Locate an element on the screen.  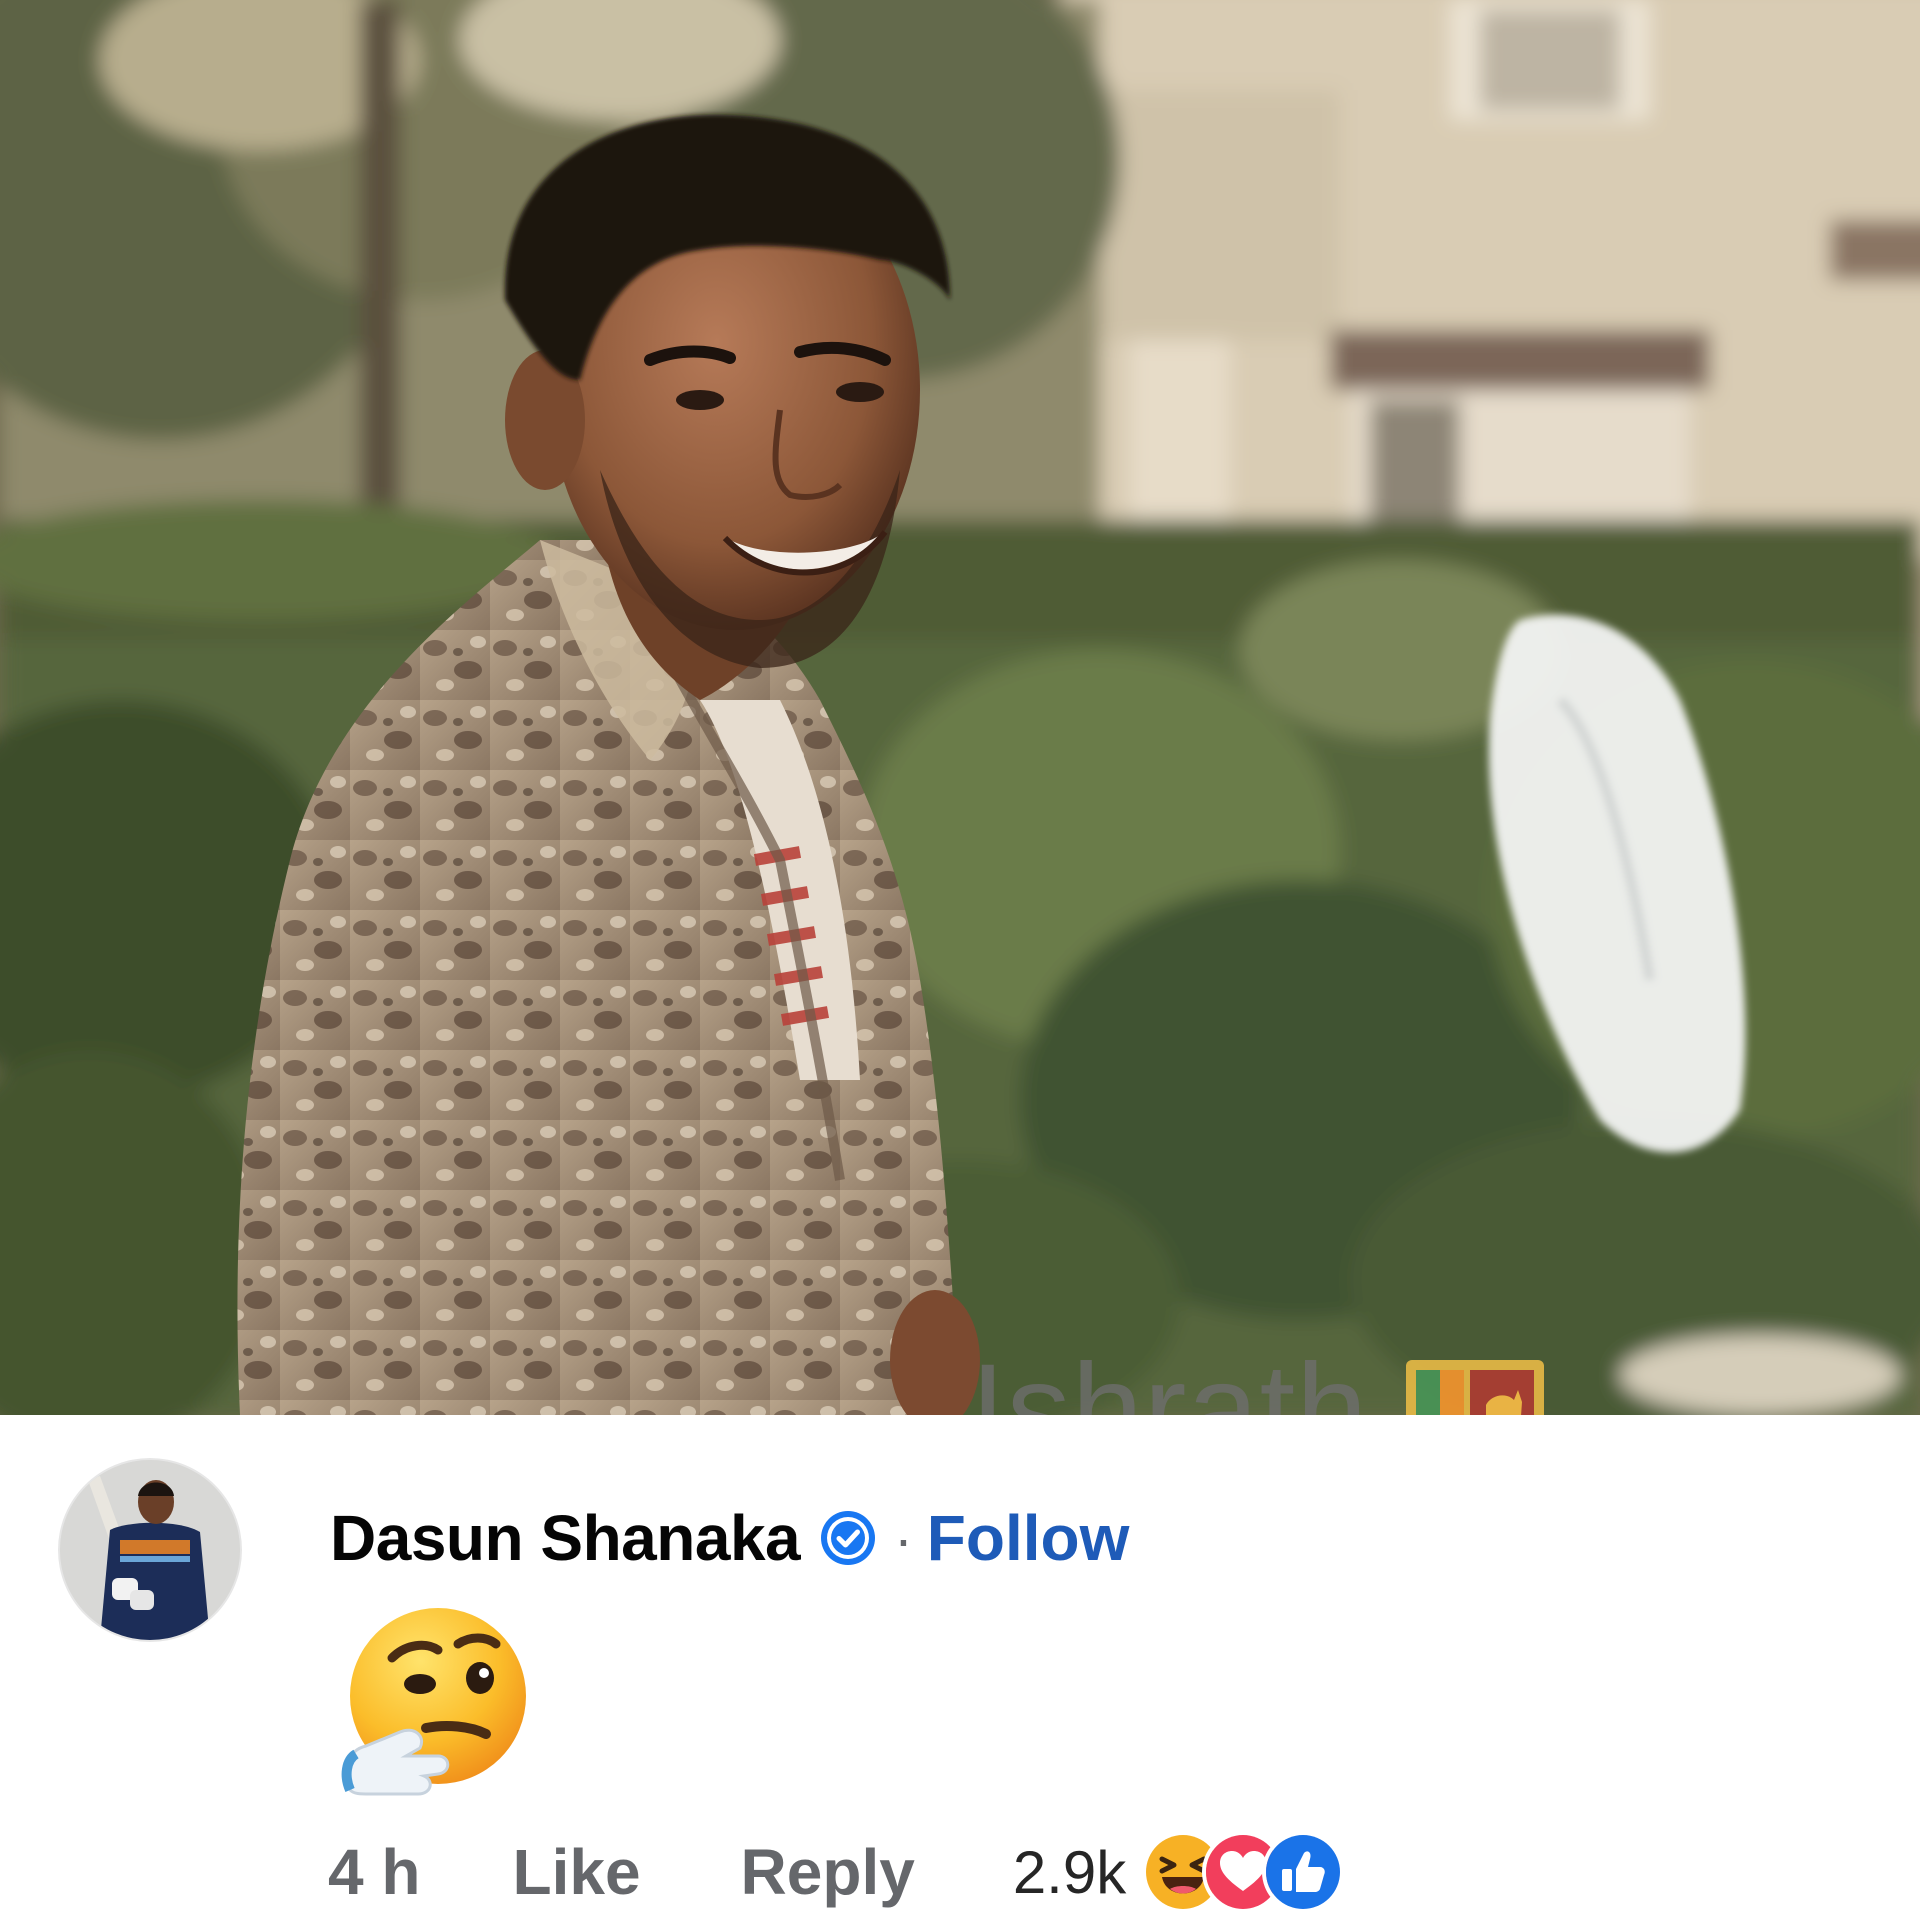
comment-actions: 4 h Like Reply 2.9k is located at coordinates (836, 1872).